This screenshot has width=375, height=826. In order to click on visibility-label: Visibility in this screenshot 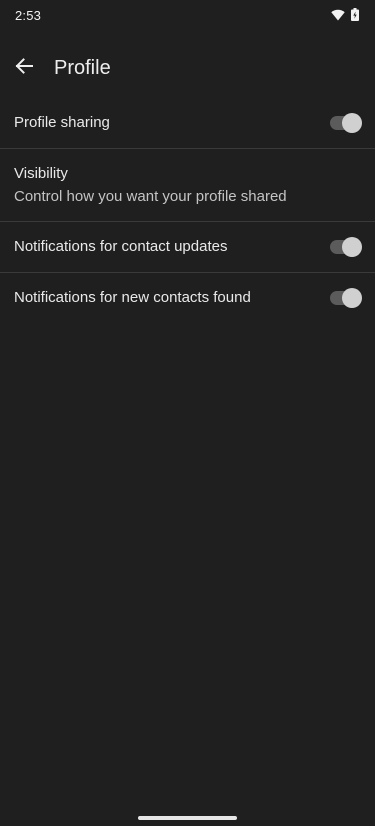, I will do `click(41, 173)`.